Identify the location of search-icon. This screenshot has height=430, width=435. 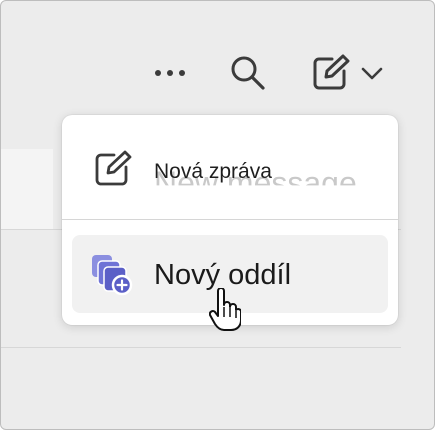
(248, 73).